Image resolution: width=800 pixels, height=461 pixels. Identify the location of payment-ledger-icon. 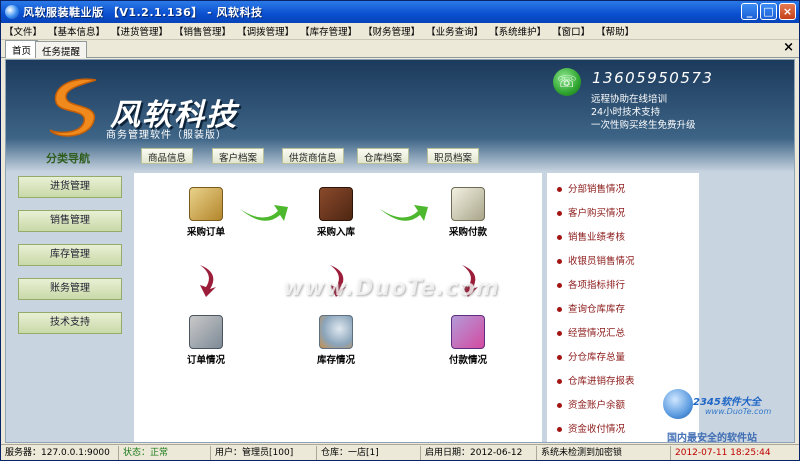
(468, 204).